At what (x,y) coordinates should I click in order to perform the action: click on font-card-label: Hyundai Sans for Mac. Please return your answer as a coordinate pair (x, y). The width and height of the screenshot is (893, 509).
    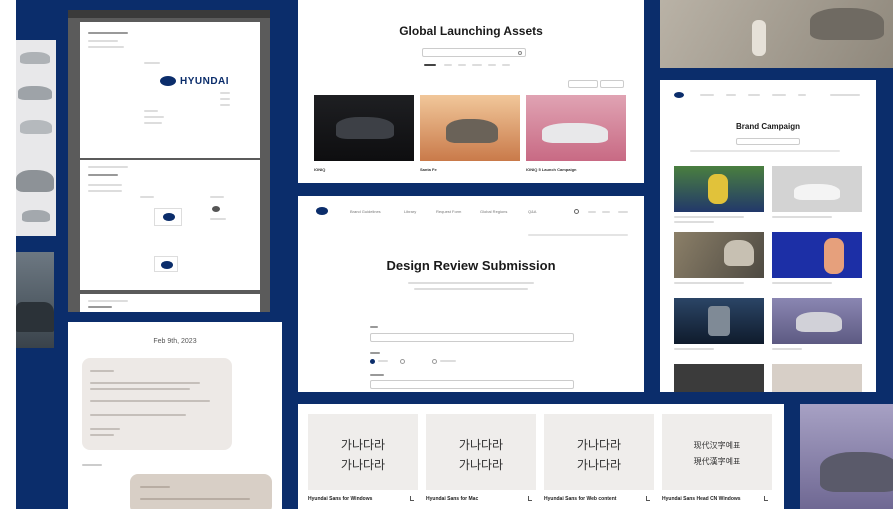
    Looking at the image, I should click on (452, 499).